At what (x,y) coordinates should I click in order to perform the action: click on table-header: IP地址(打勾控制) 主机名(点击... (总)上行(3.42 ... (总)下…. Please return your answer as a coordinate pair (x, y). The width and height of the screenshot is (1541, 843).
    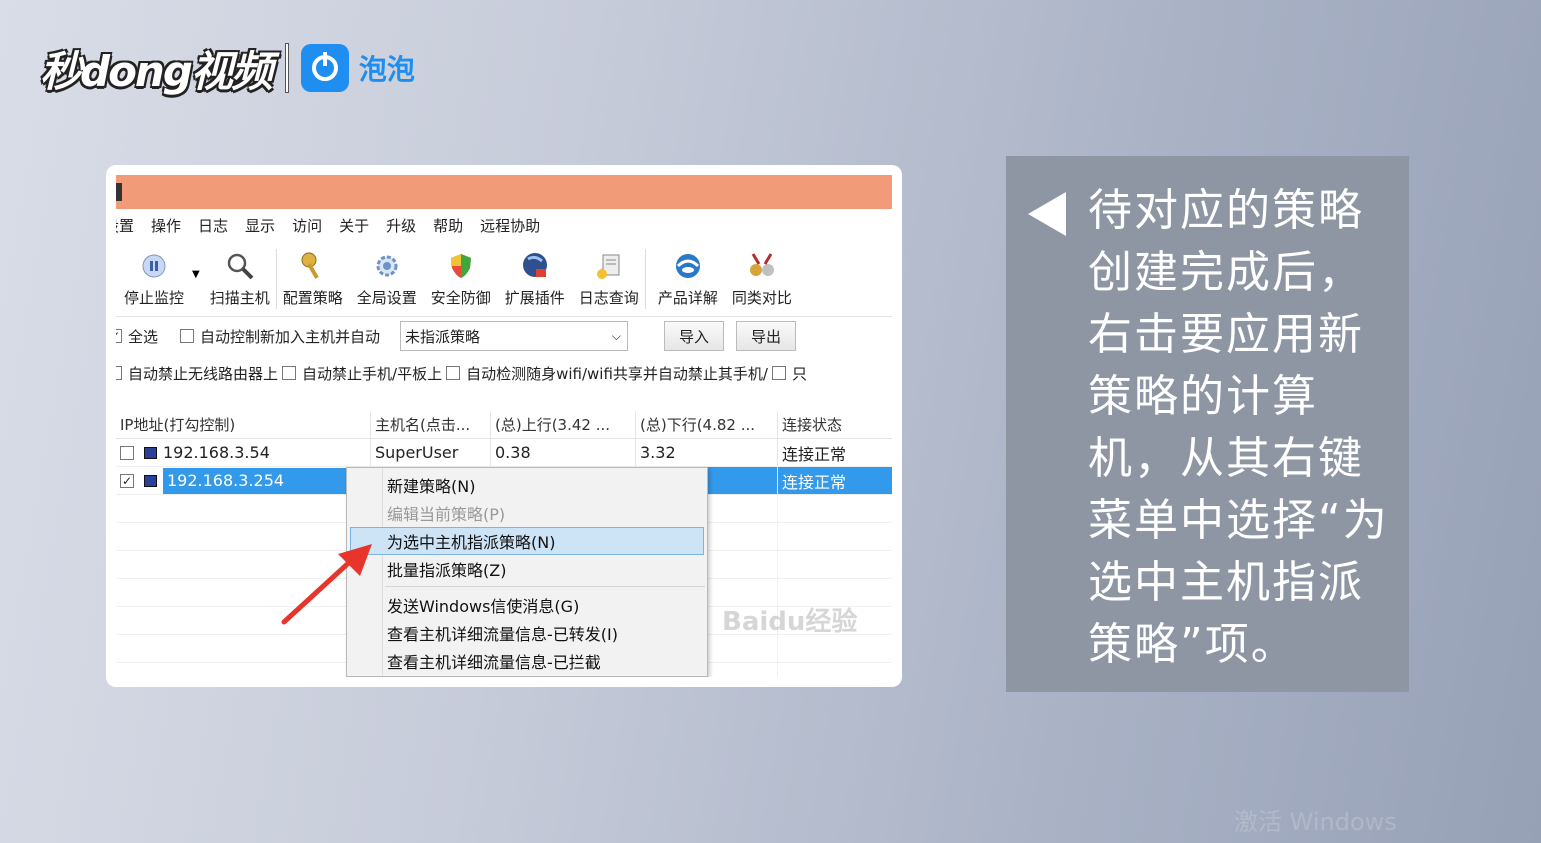
    Looking at the image, I should click on (504, 425).